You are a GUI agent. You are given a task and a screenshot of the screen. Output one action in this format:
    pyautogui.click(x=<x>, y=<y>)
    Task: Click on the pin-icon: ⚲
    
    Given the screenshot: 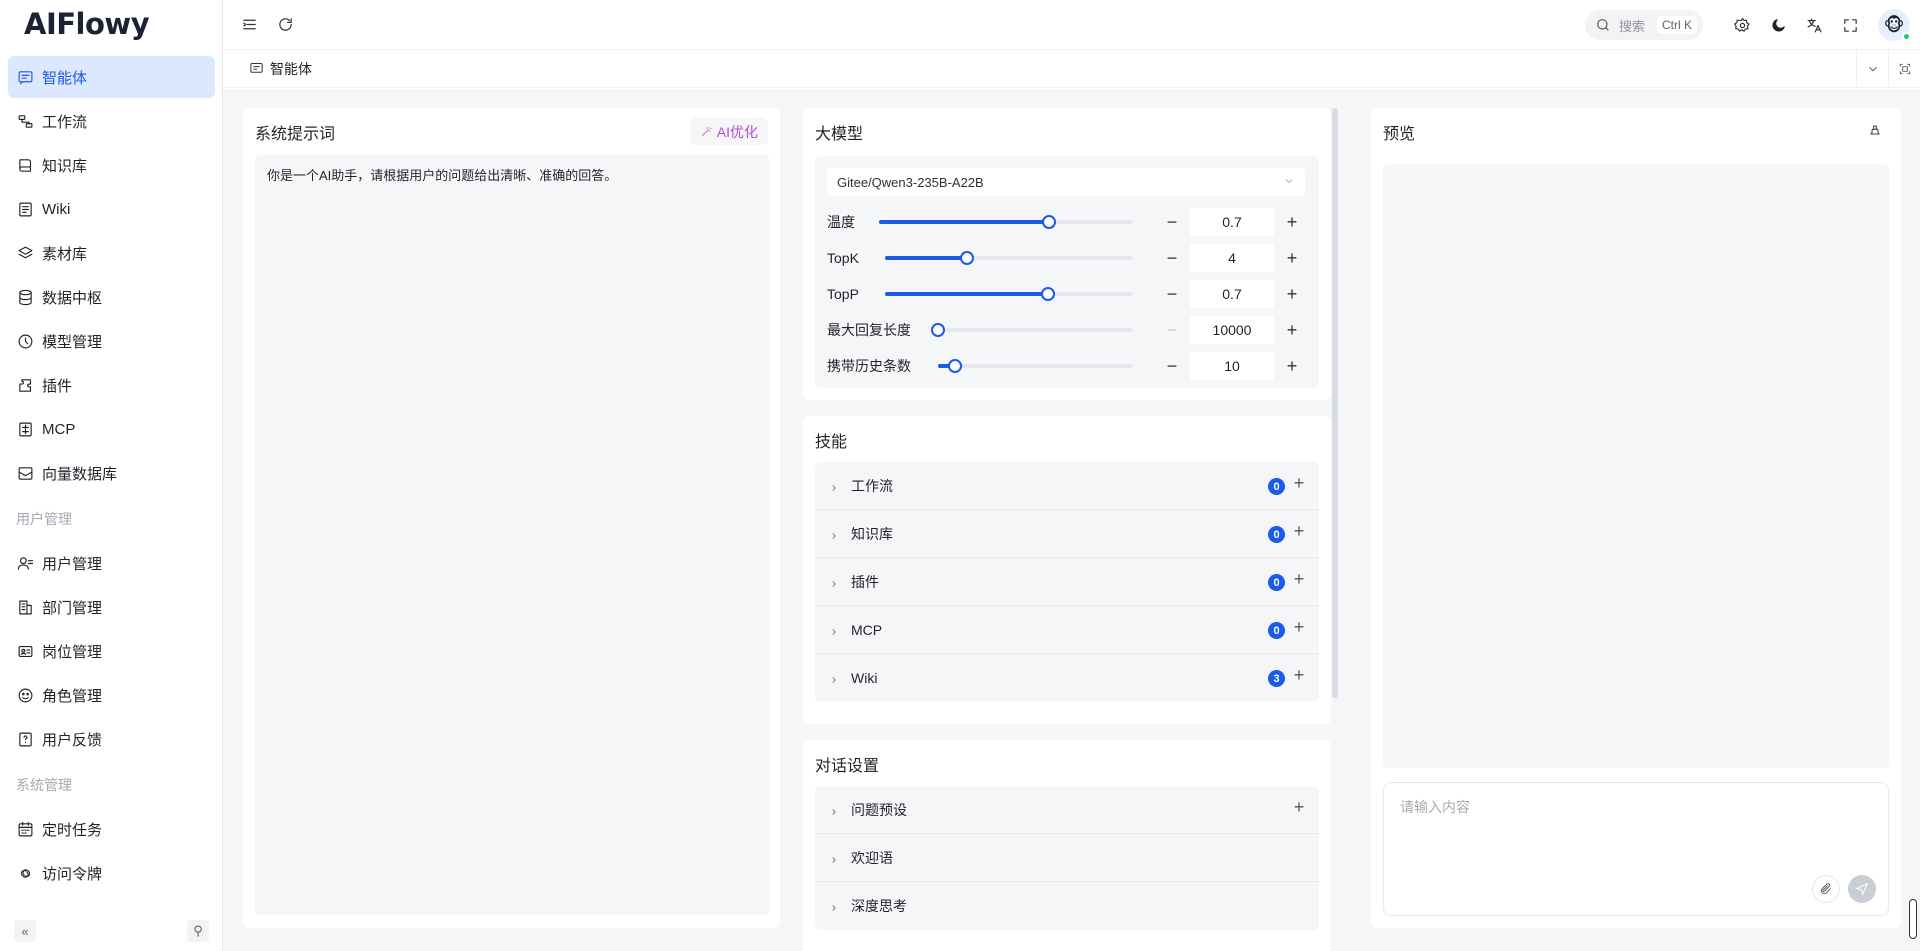 What is the action you would take?
    pyautogui.click(x=198, y=931)
    